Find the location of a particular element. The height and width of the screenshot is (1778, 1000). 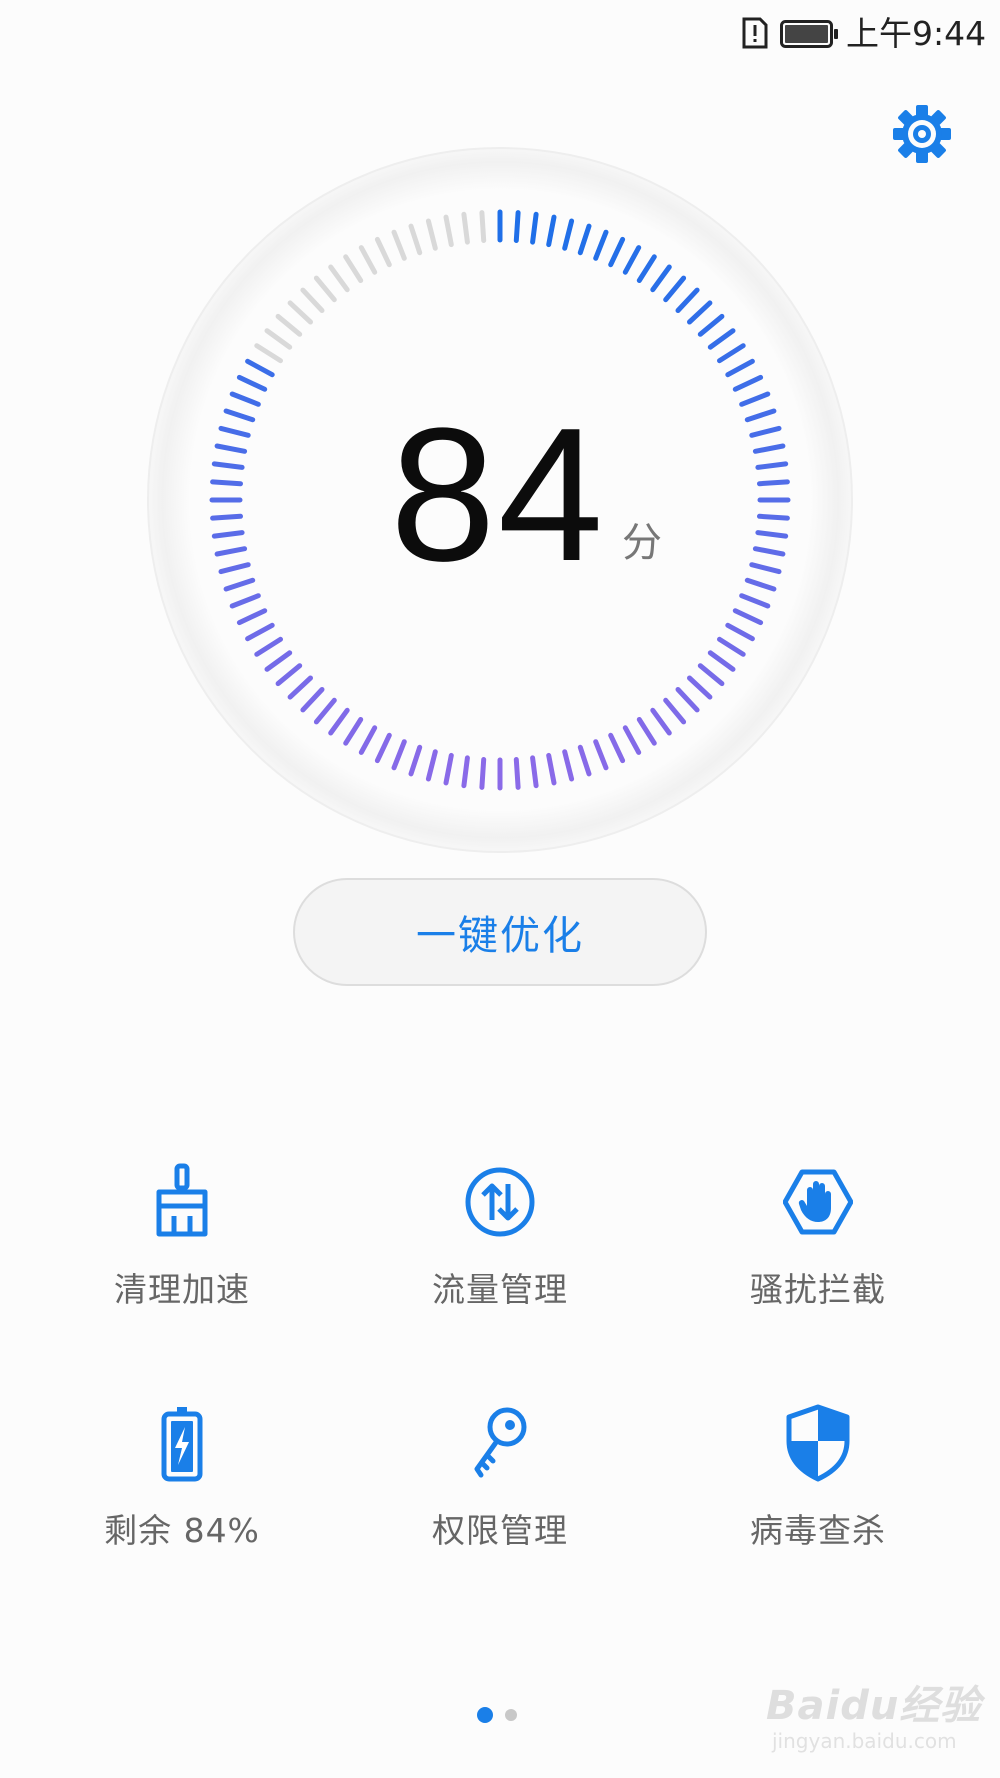

page-indicator-inactive is located at coordinates (511, 1715).